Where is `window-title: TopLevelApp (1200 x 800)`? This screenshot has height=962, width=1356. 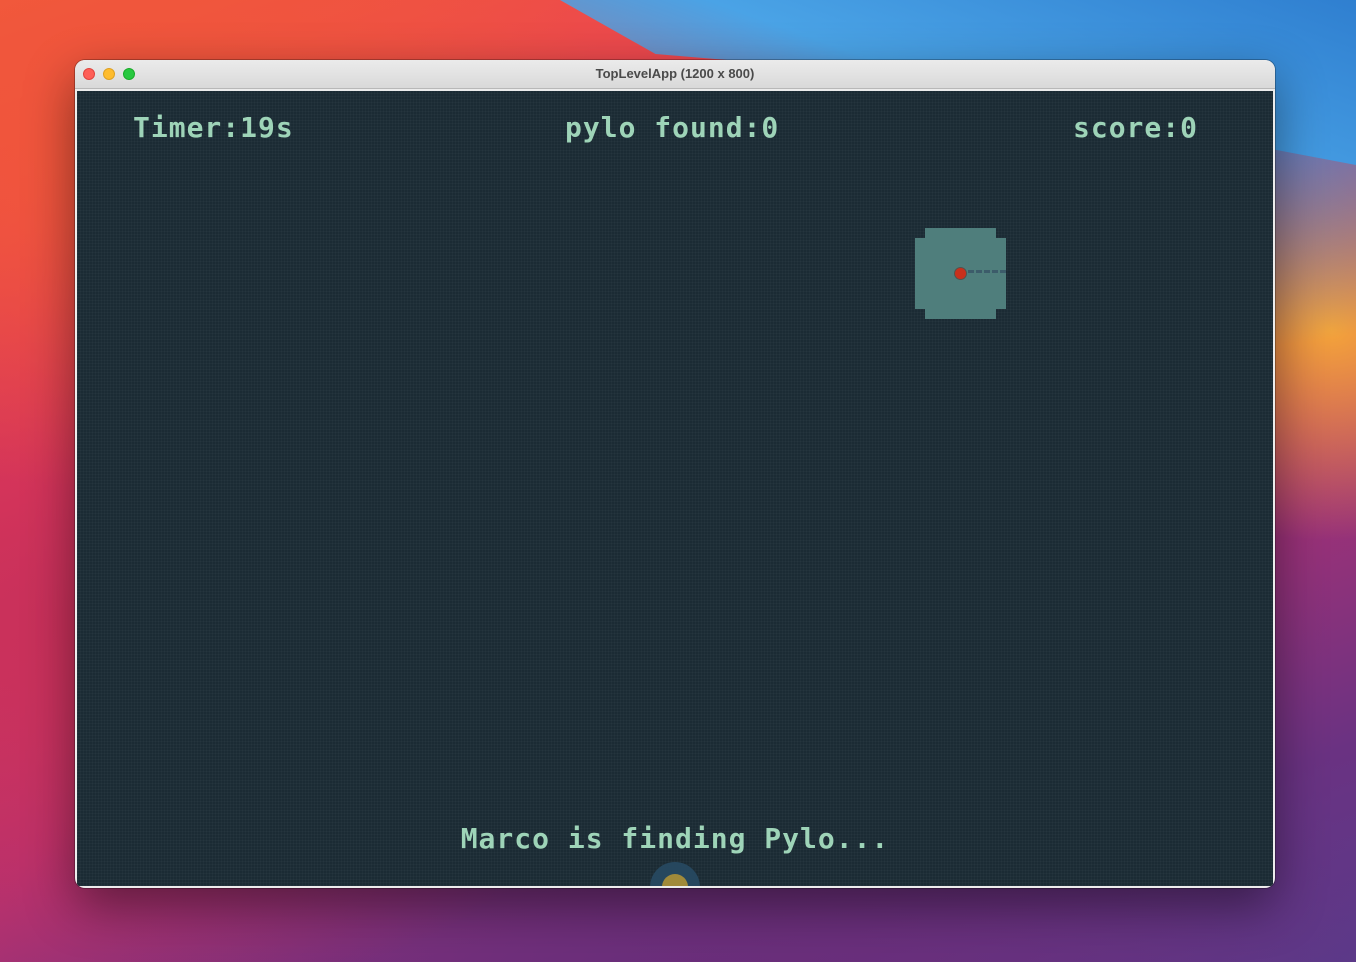 window-title: TopLevelApp (1200 x 800) is located at coordinates (675, 73).